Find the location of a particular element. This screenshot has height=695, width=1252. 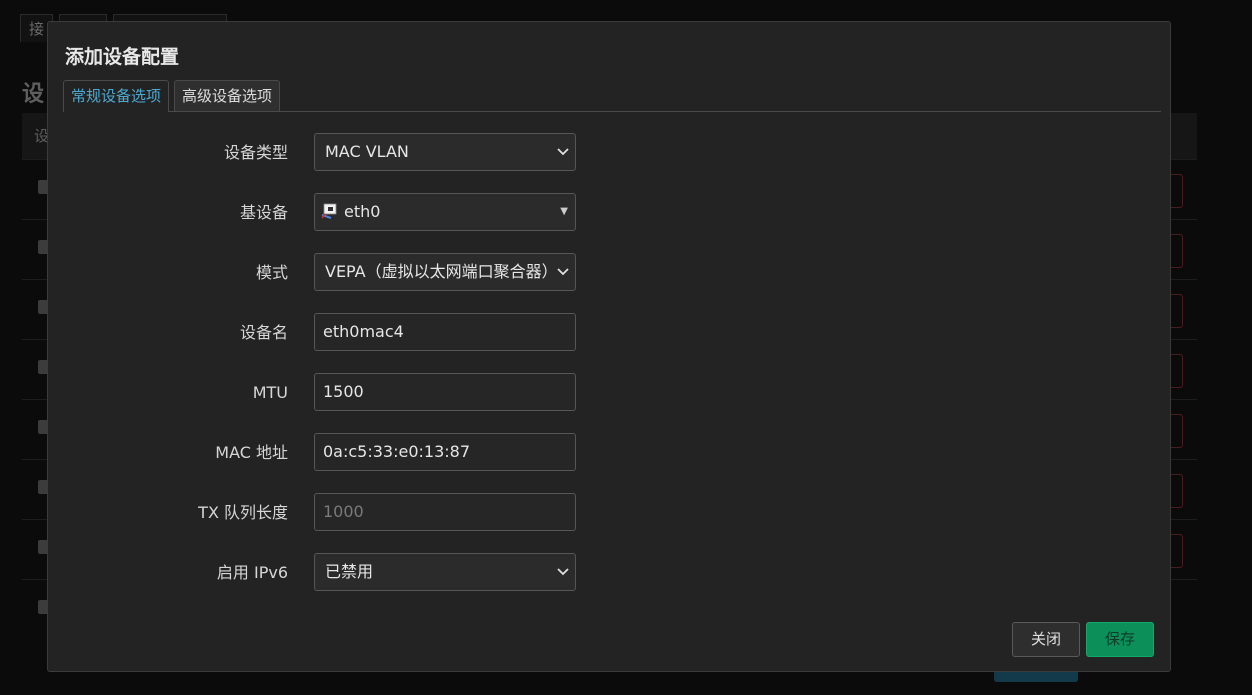

form-row-mac-address: MAC 地址 0a:c5:33:e0:13:87 is located at coordinates (609, 463).